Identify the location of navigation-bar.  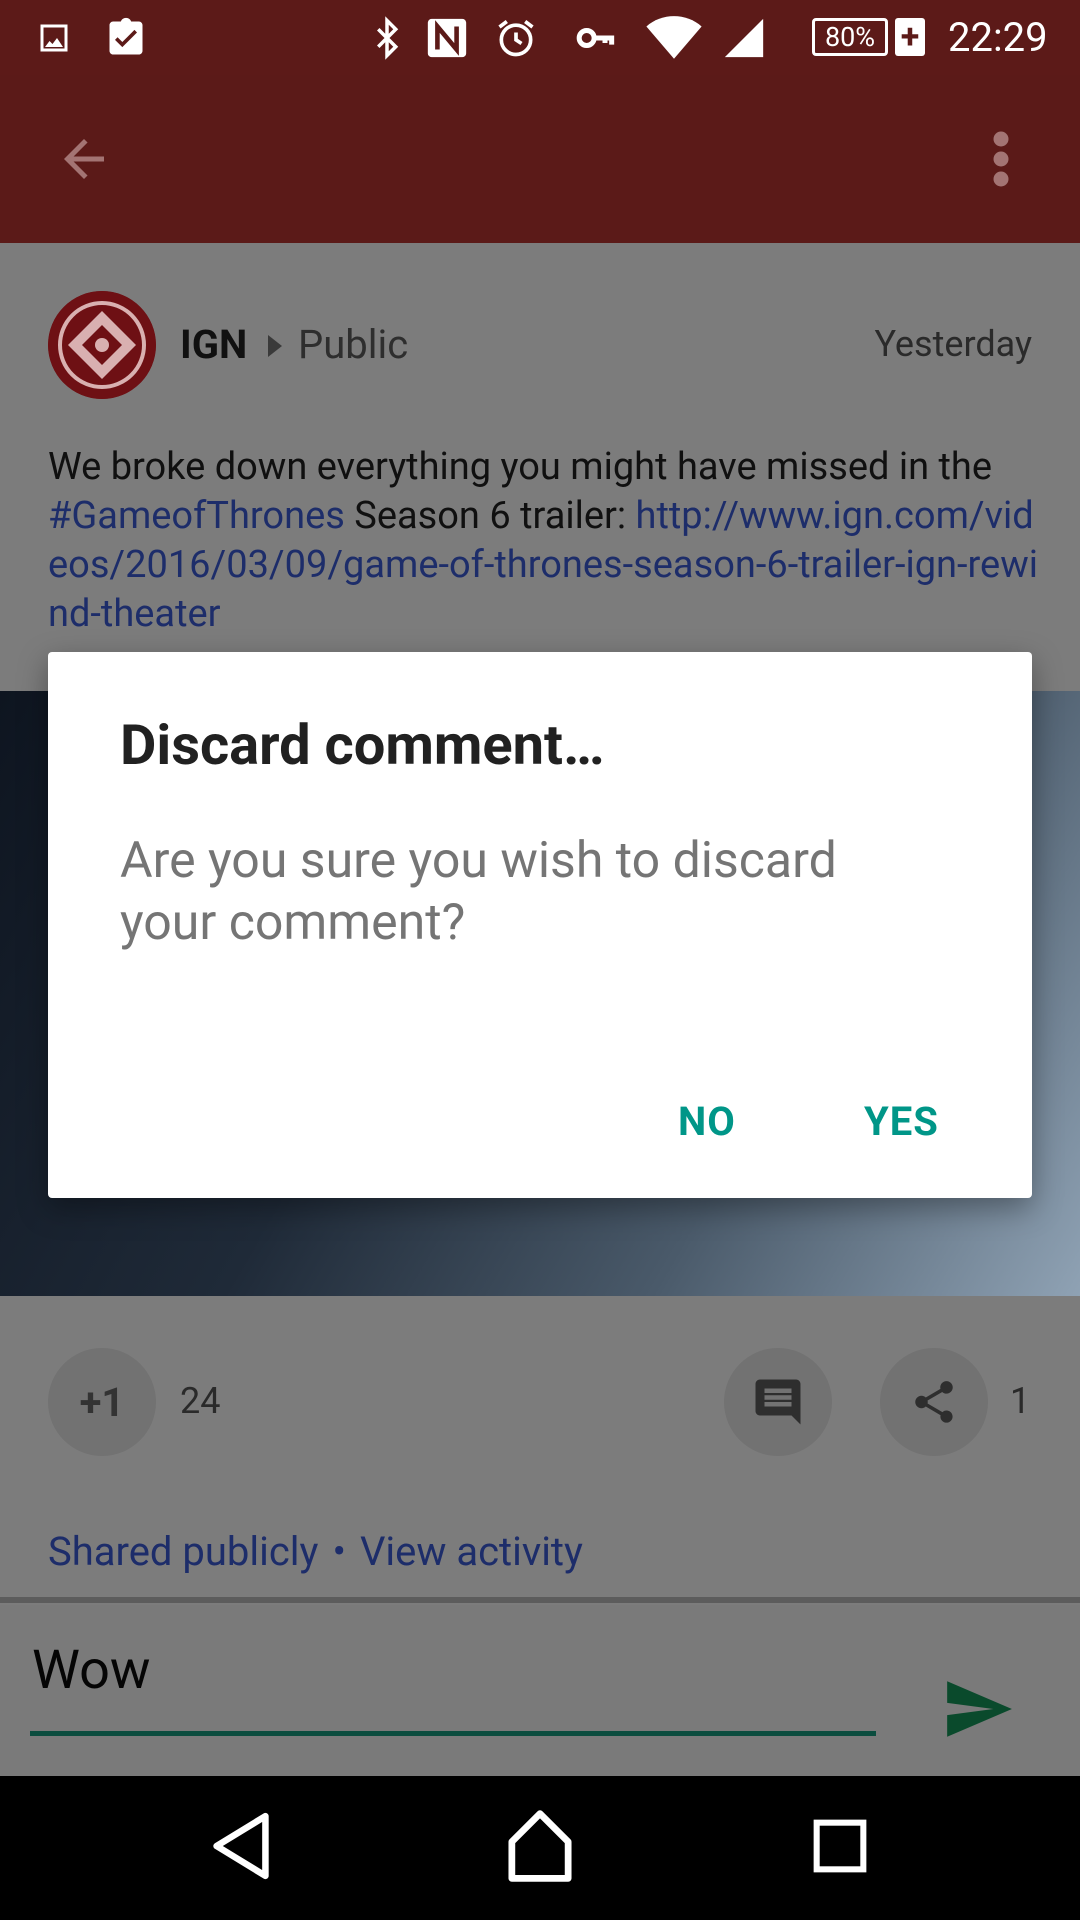
(540, 1848).